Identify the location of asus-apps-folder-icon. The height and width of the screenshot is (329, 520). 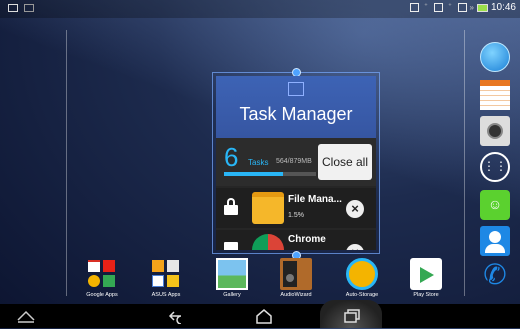
(166, 274).